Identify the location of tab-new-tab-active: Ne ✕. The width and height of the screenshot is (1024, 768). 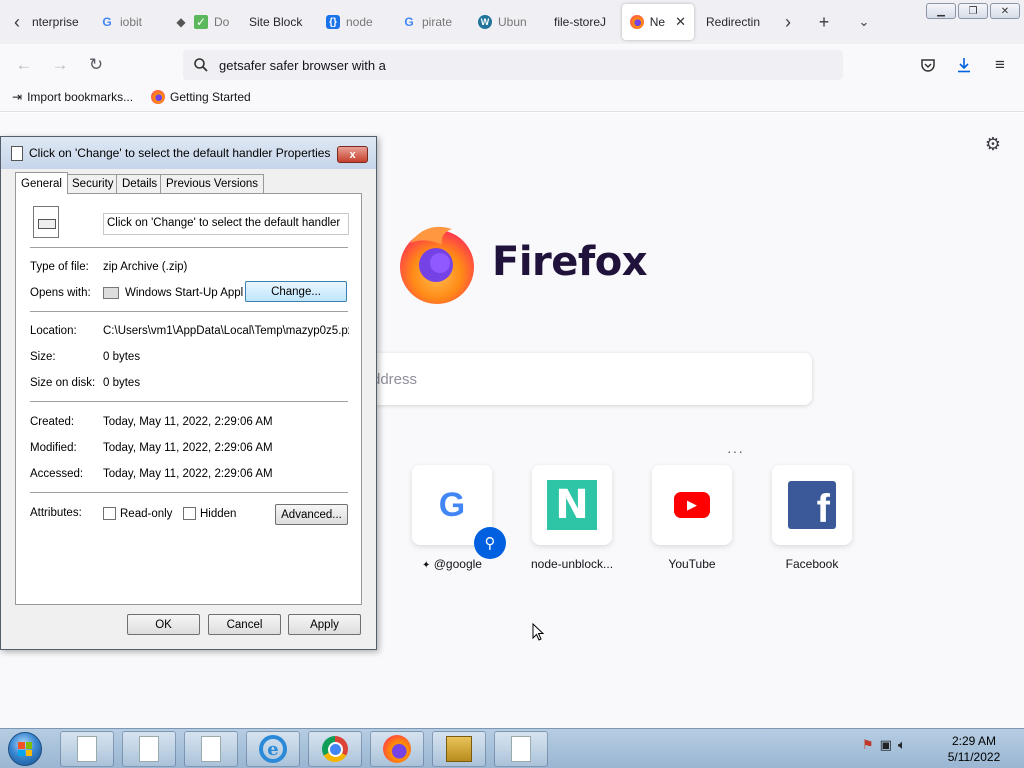
(658, 22).